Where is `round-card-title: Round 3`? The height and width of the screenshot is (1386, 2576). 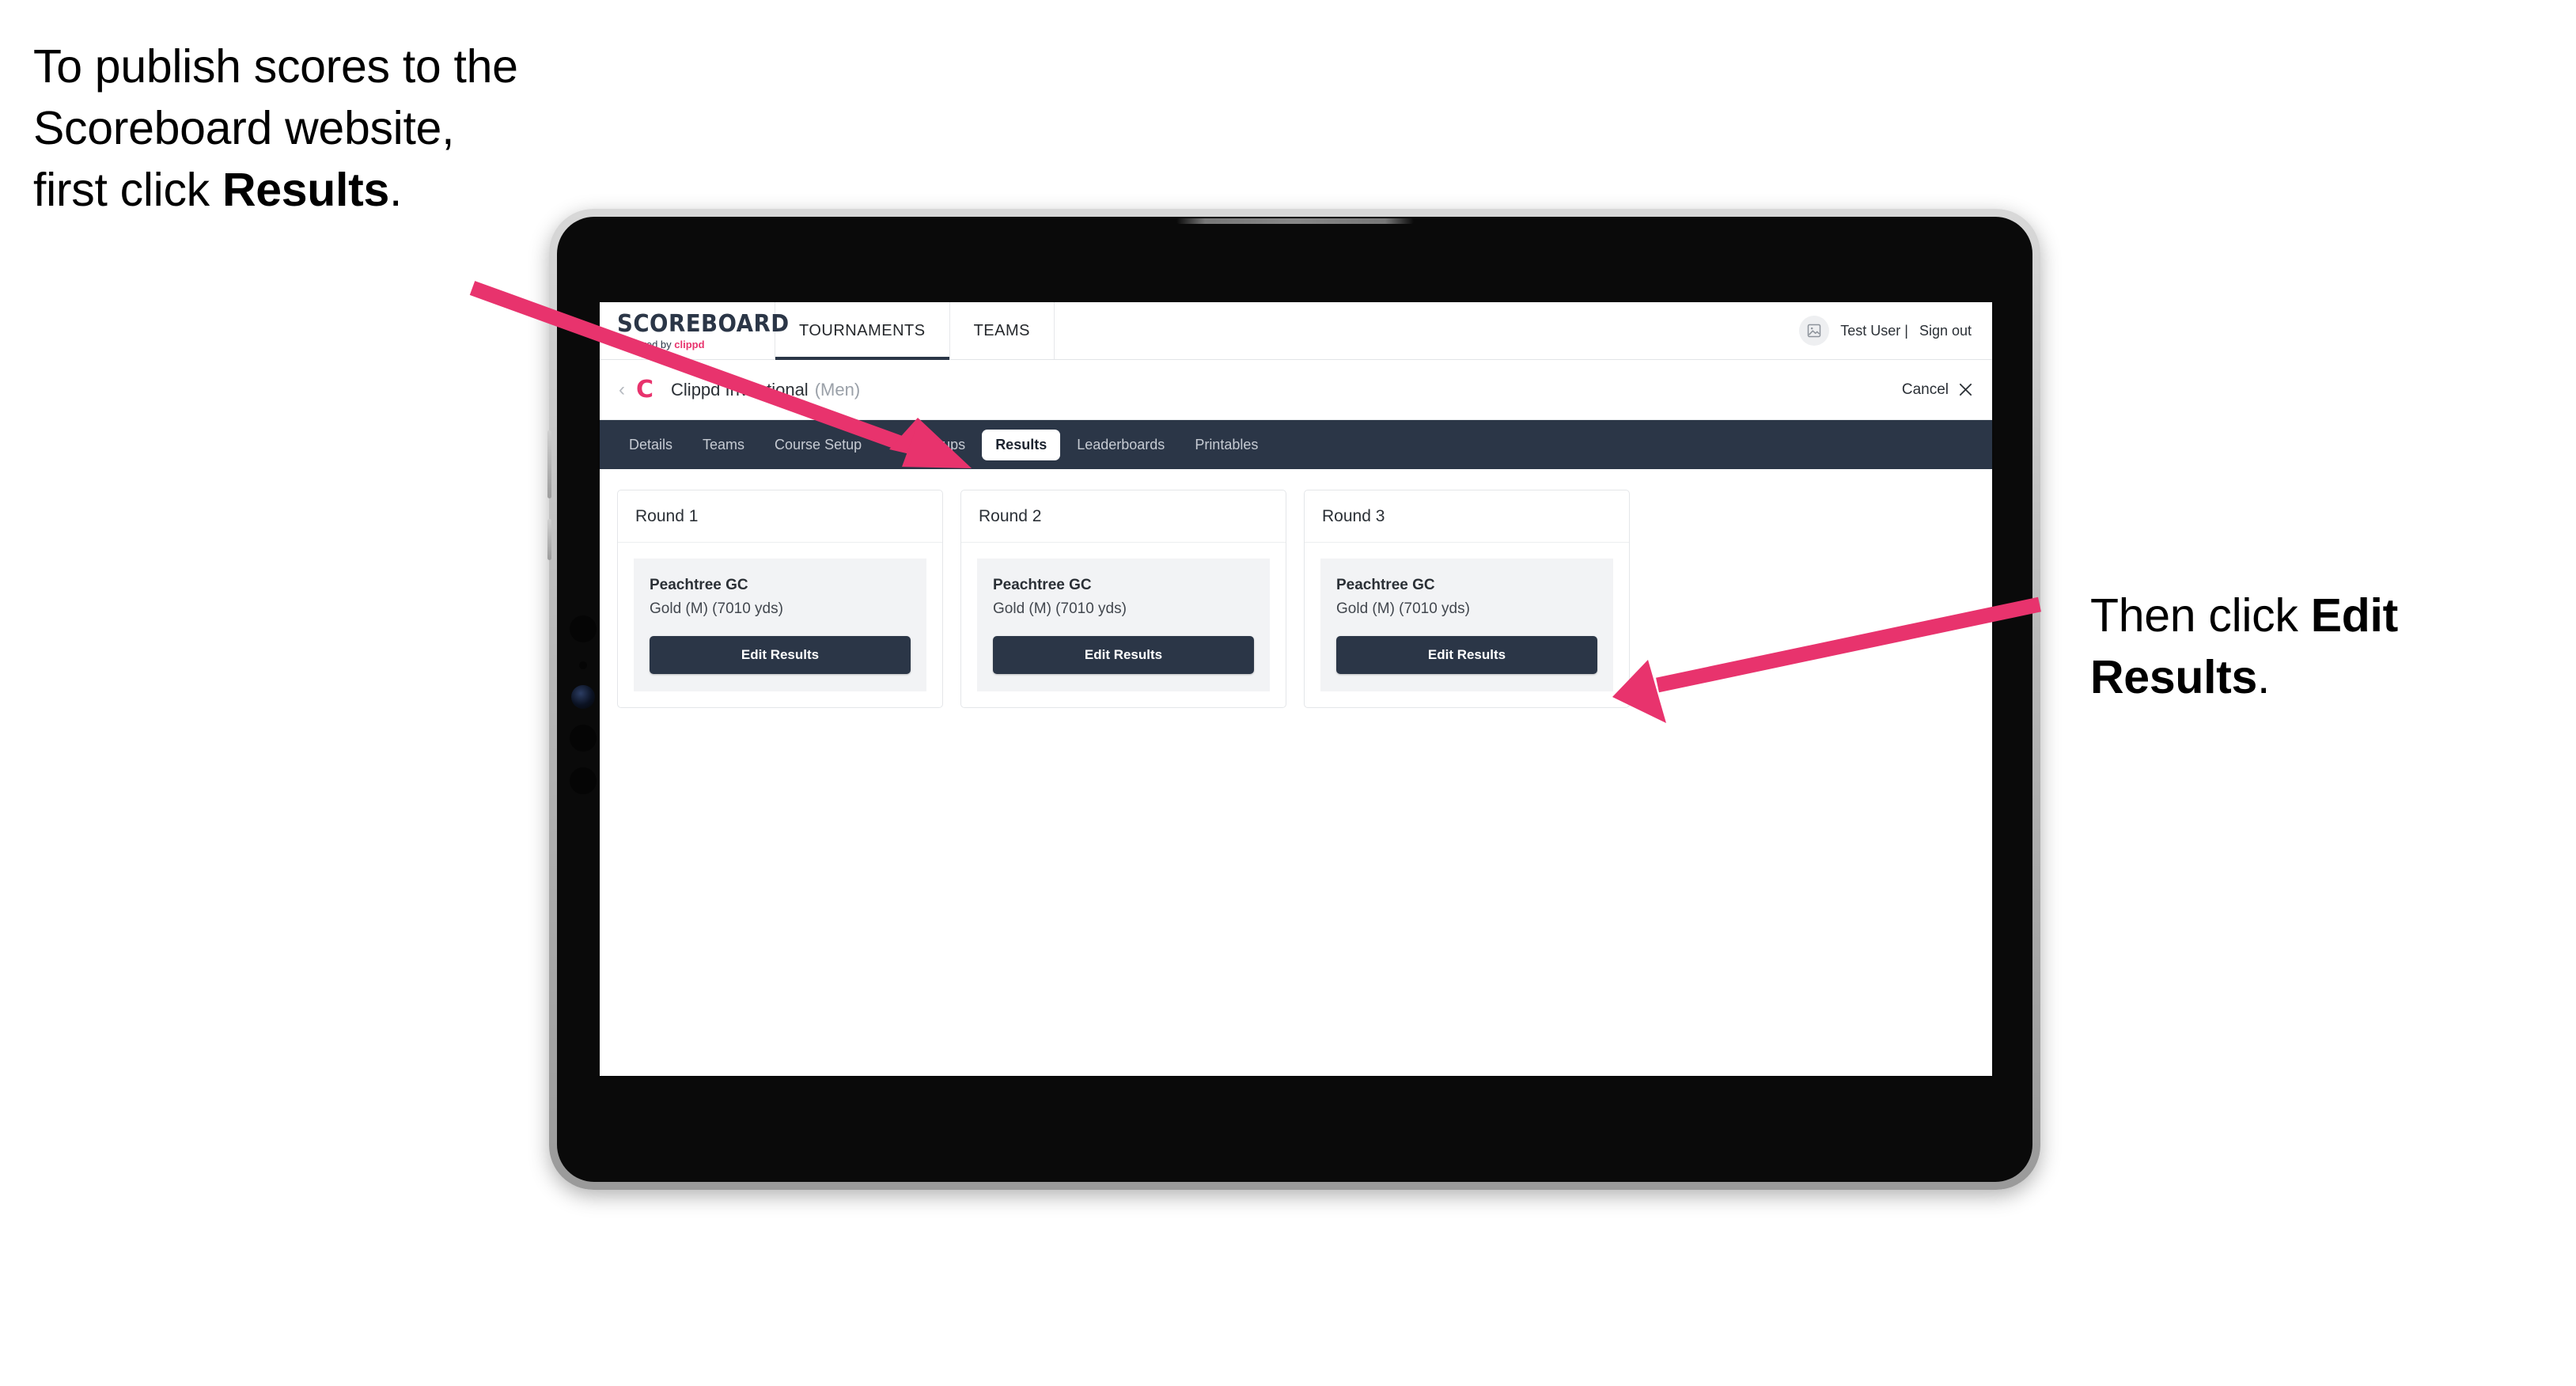 round-card-title: Round 3 is located at coordinates (1467, 517).